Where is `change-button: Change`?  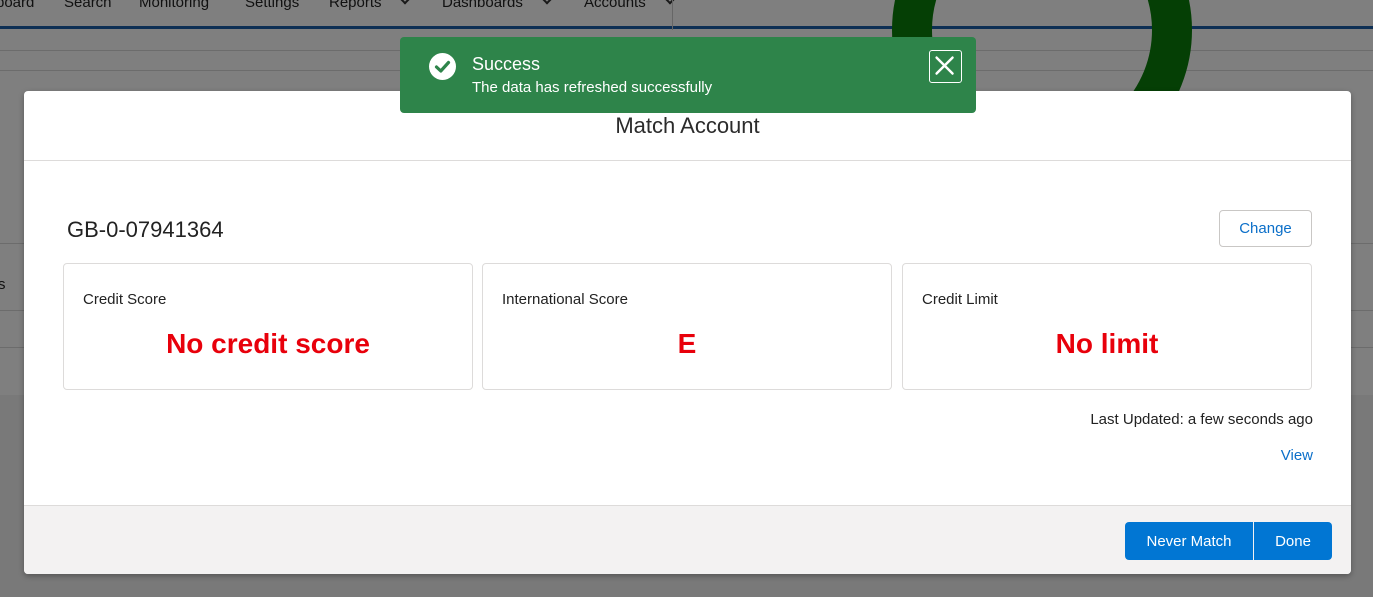
change-button: Change is located at coordinates (1265, 228).